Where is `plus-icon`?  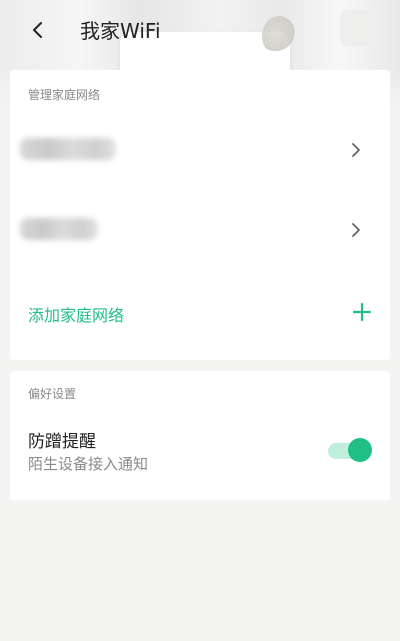
plus-icon is located at coordinates (362, 312).